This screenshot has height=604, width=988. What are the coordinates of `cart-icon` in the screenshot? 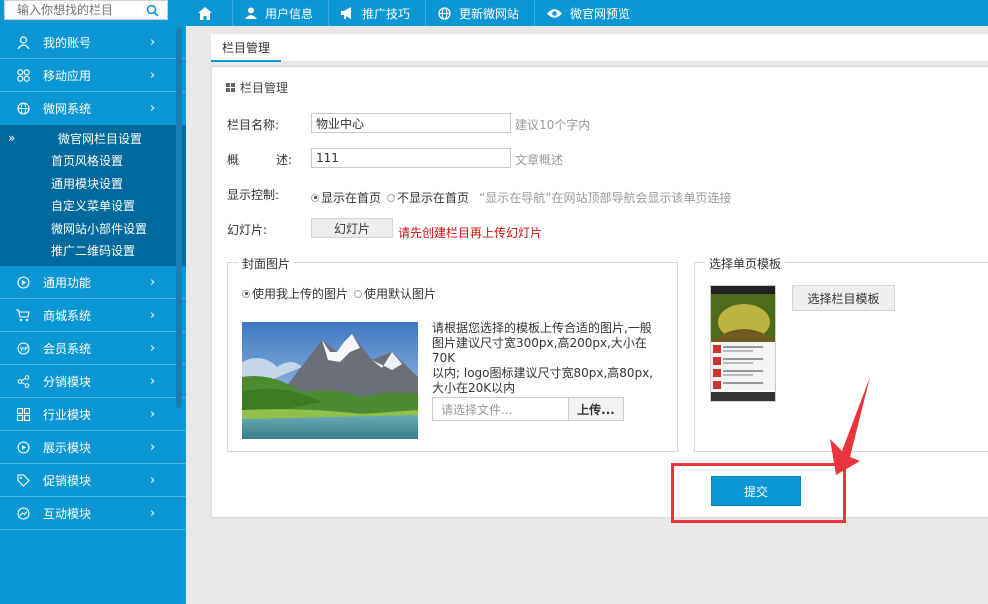 It's located at (23, 315).